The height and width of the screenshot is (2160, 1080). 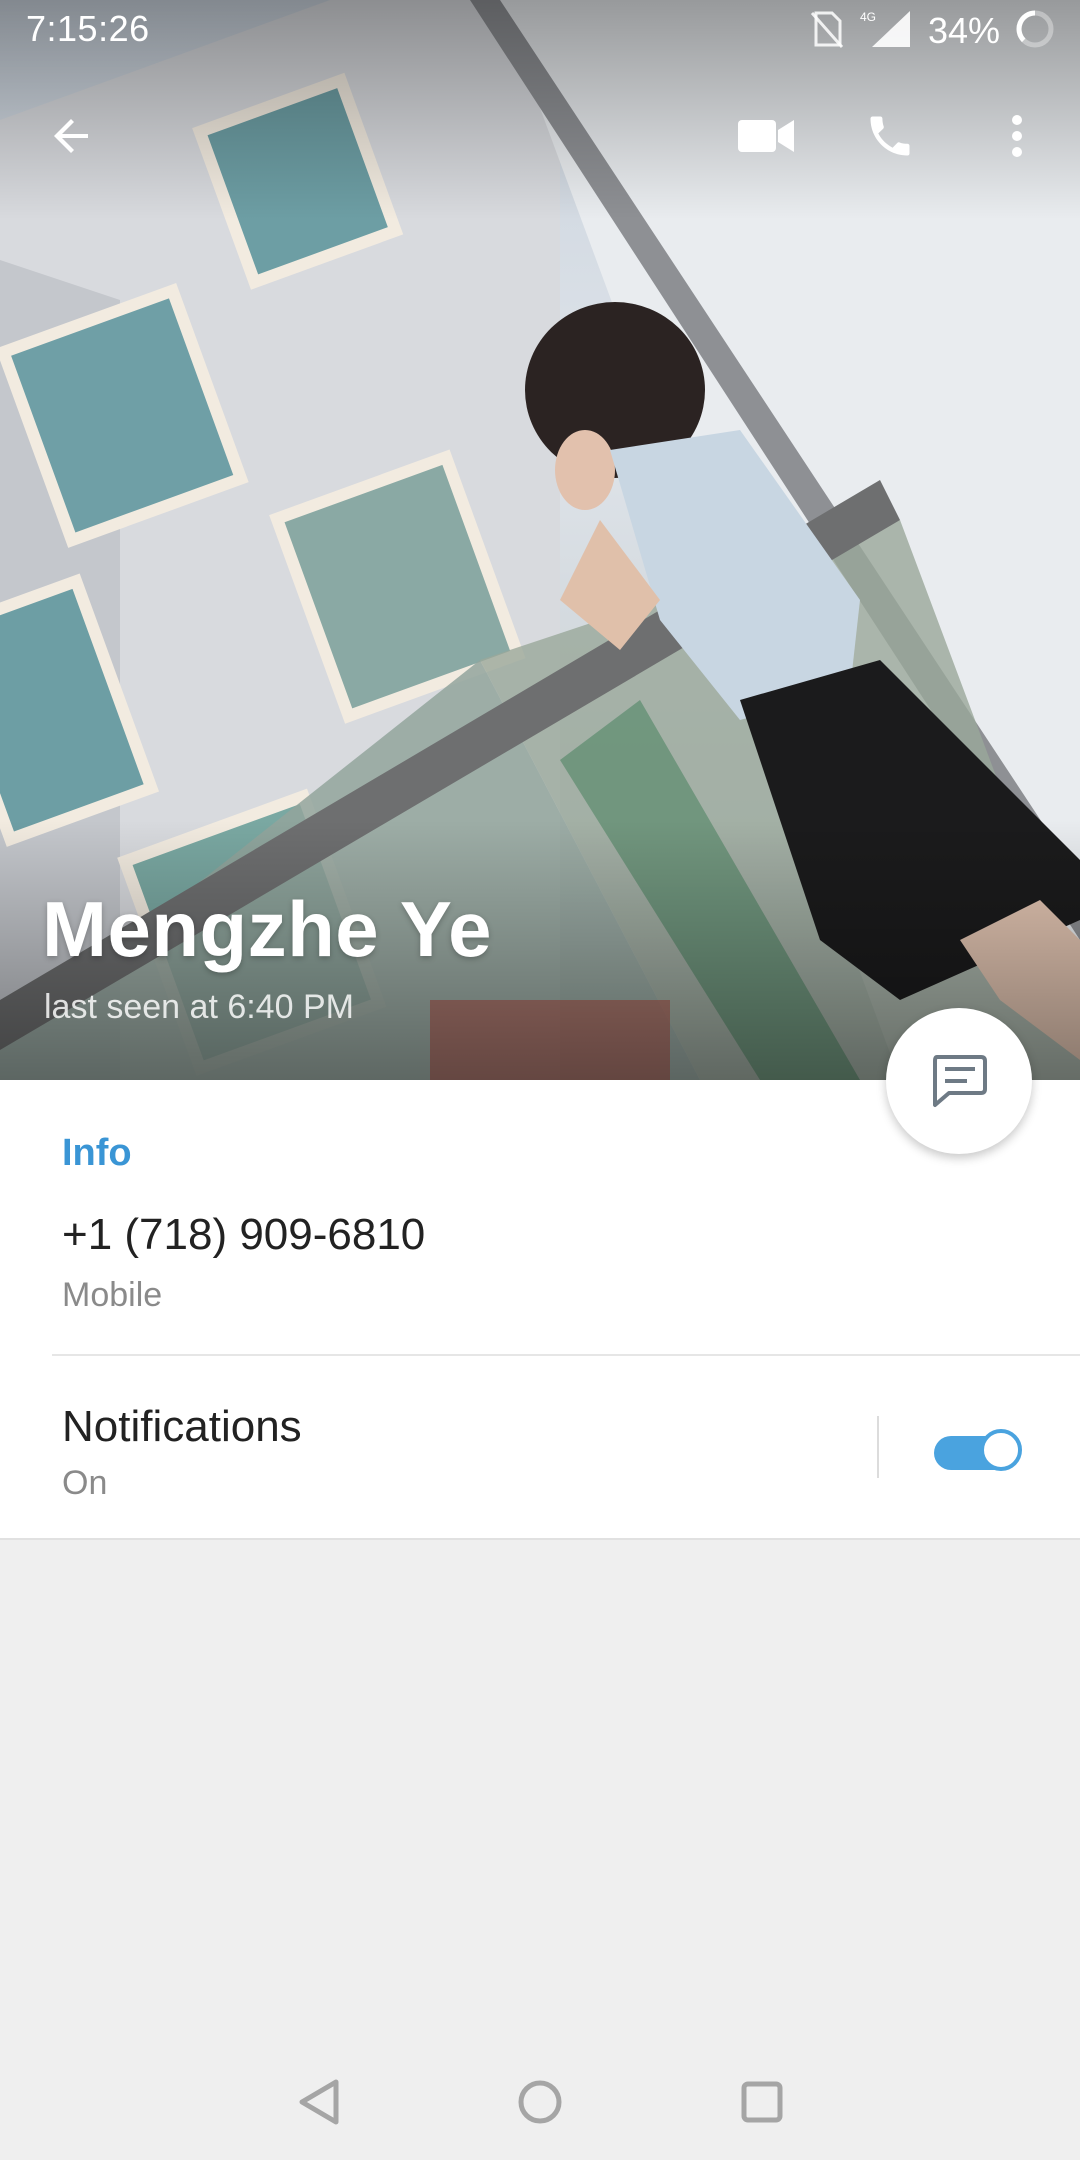 I want to click on last-seen-status: last seen at 6:40 PM, so click(x=199, y=1007).